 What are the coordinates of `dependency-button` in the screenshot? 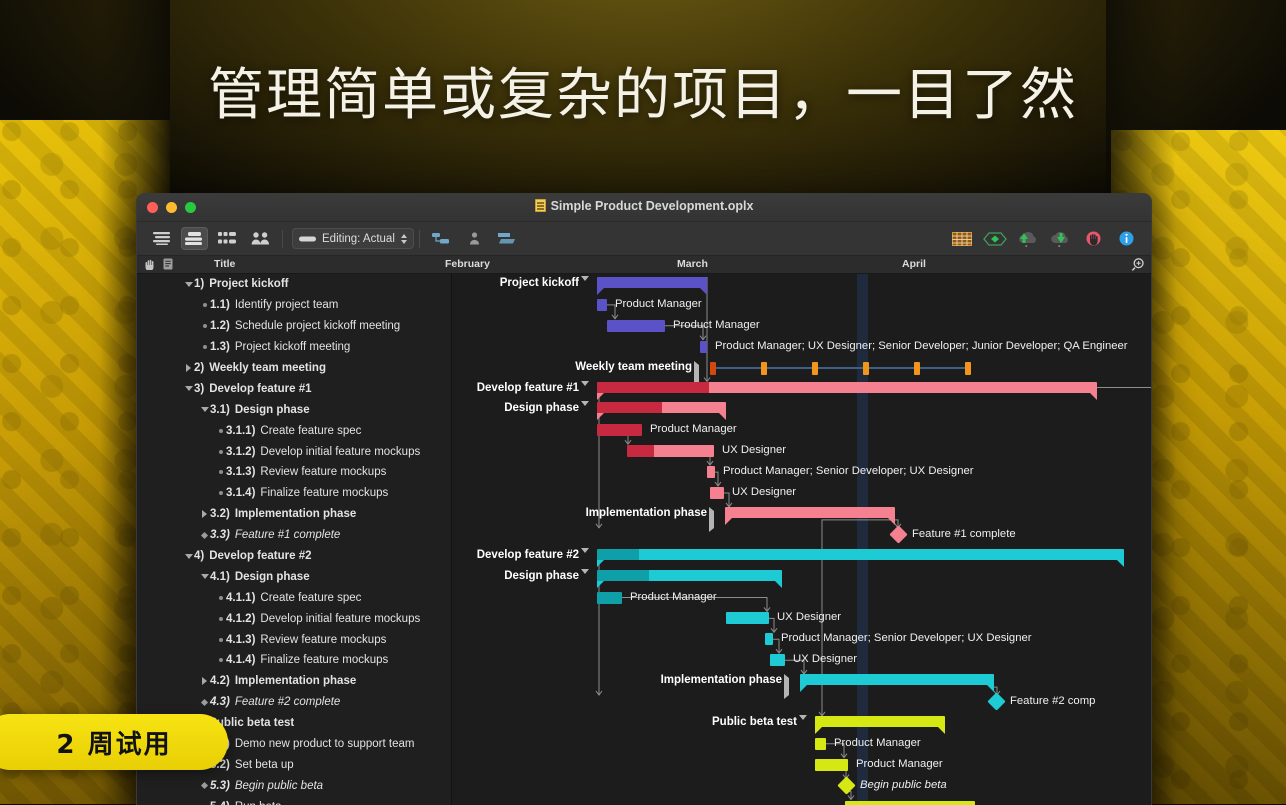 It's located at (441, 238).